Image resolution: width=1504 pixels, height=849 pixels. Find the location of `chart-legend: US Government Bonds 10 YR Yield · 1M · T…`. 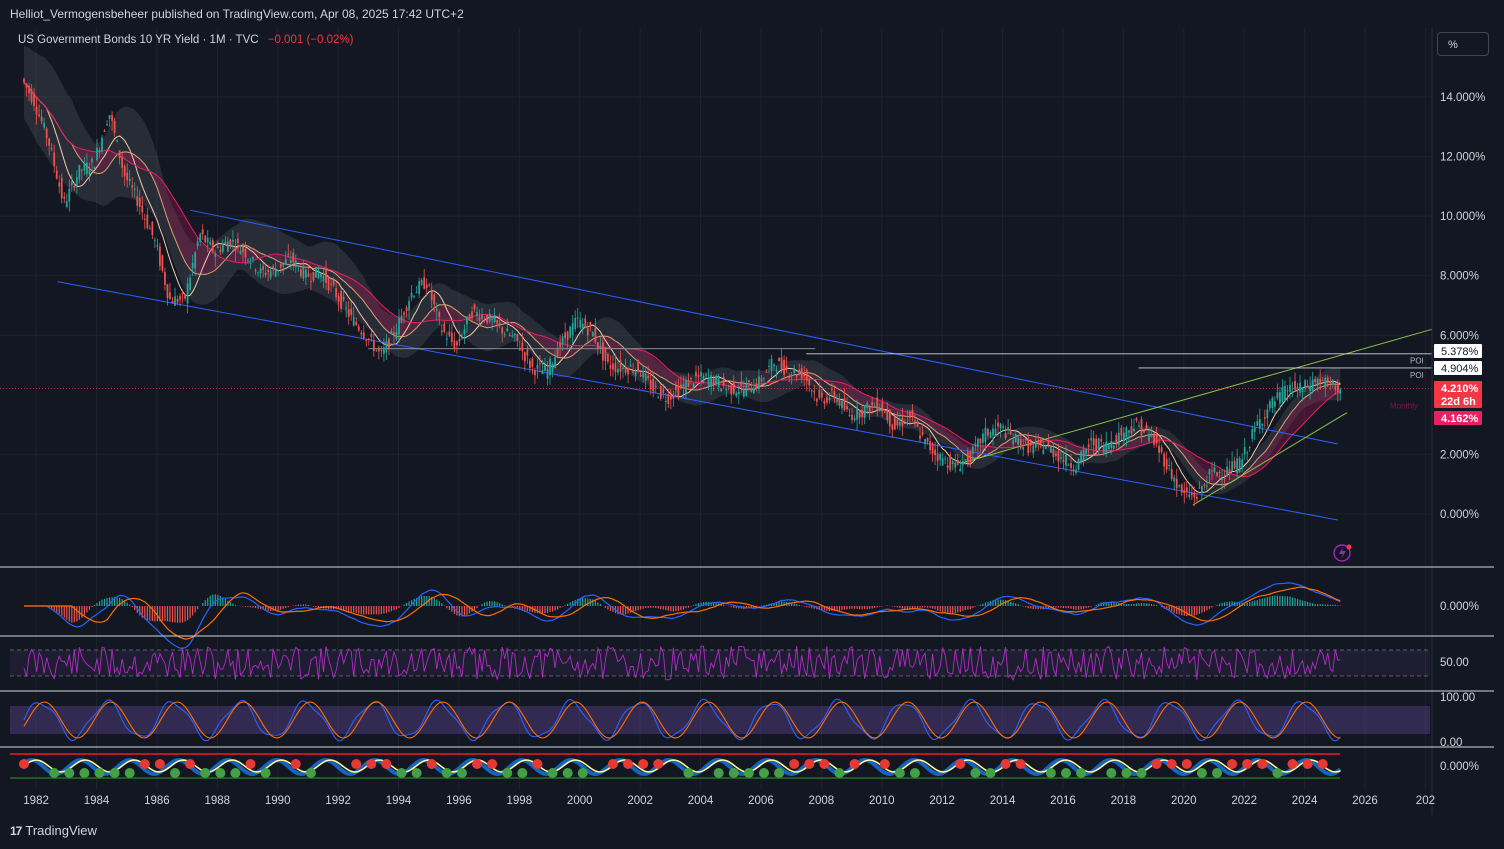

chart-legend: US Government Bonds 10 YR Yield · 1M · T… is located at coordinates (185, 40).